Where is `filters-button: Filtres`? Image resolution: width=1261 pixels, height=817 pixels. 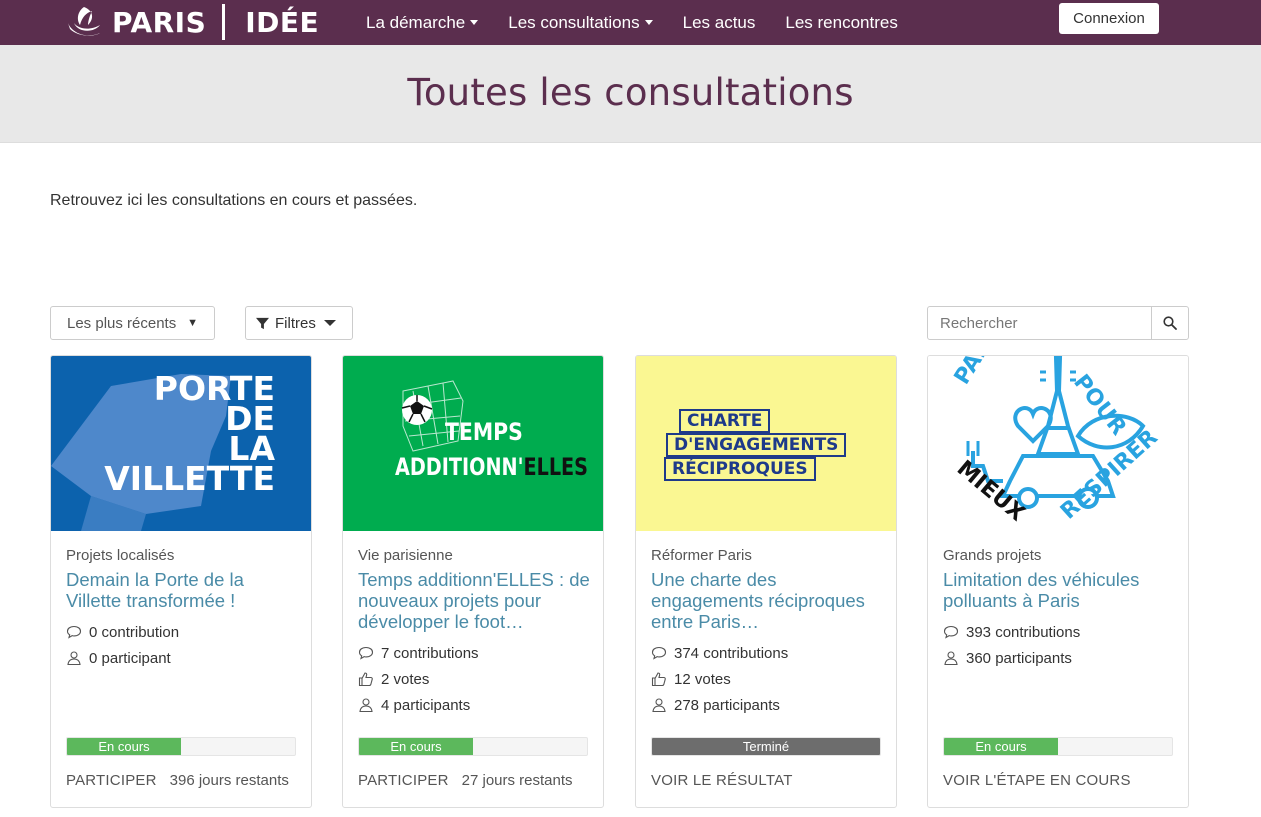
filters-button: Filtres is located at coordinates (299, 323).